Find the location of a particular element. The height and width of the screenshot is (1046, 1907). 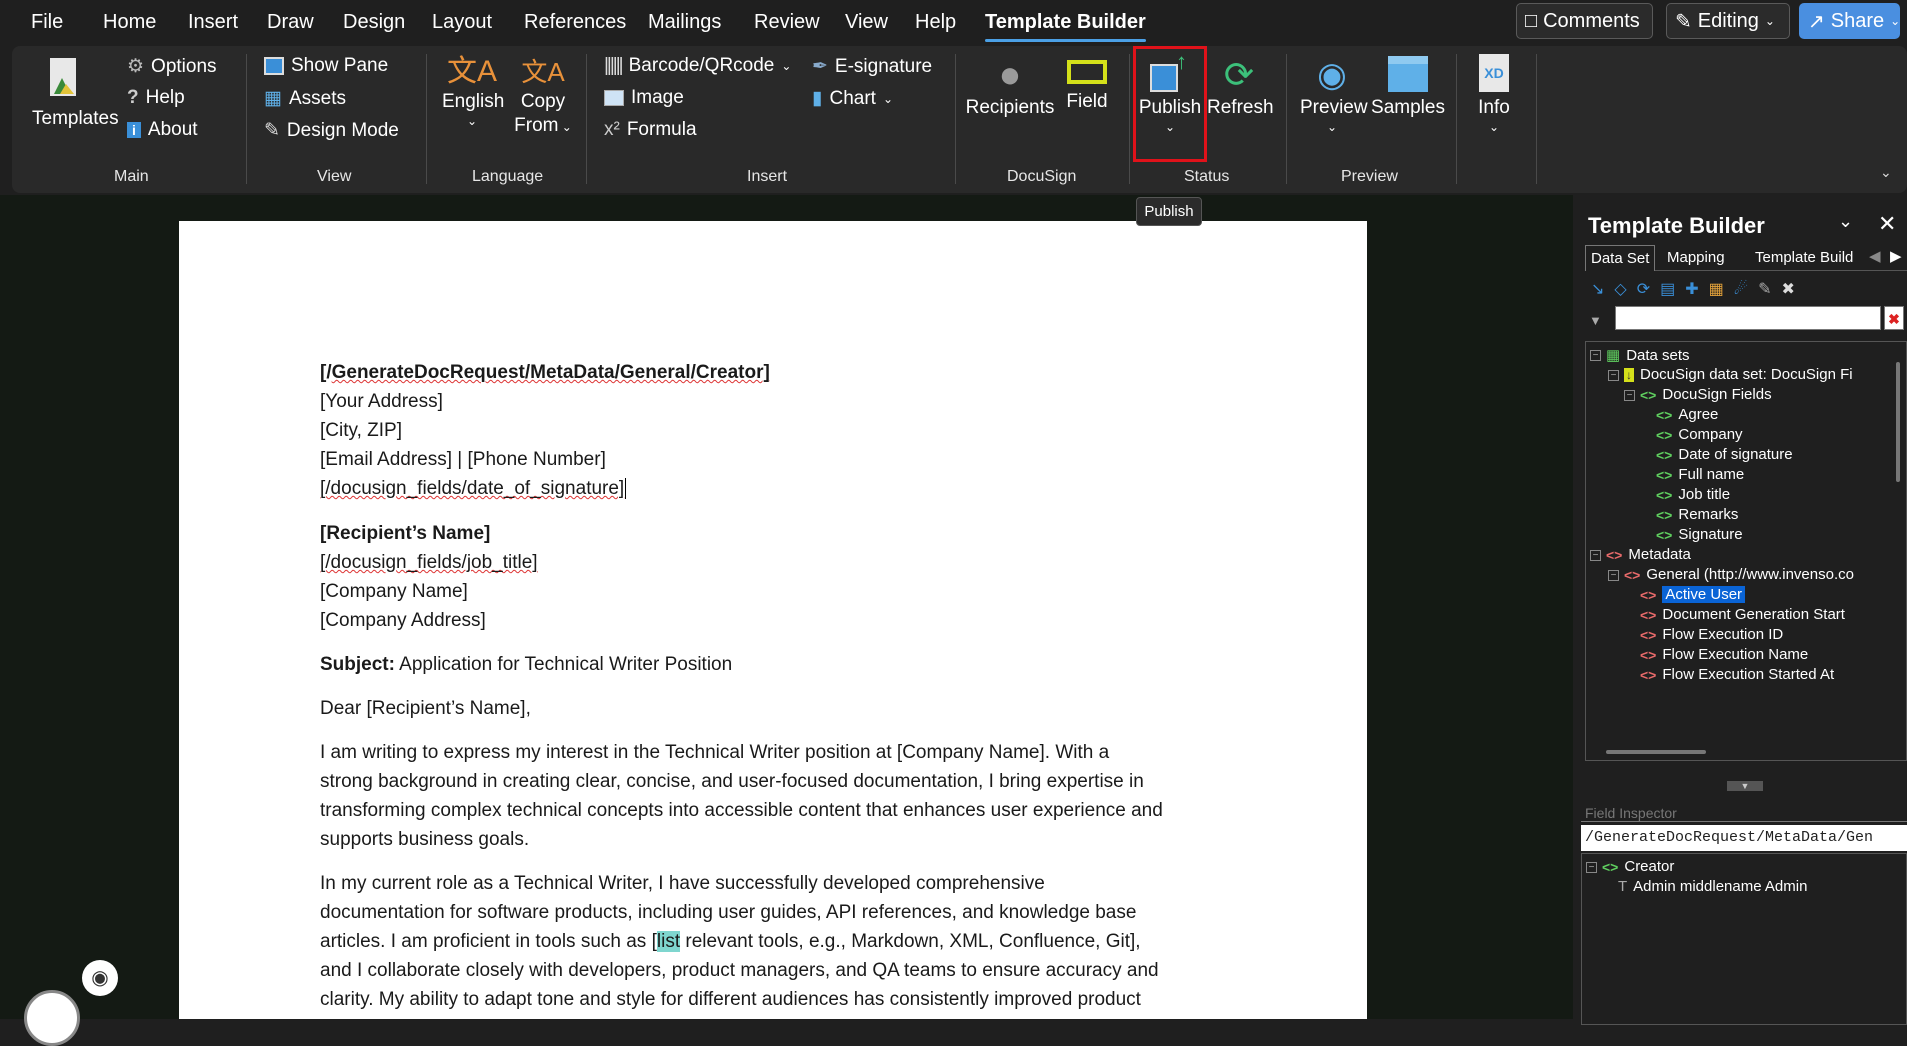

barcode-button: |||||| Barcode/QRcode ⌄ is located at coordinates (697, 66).